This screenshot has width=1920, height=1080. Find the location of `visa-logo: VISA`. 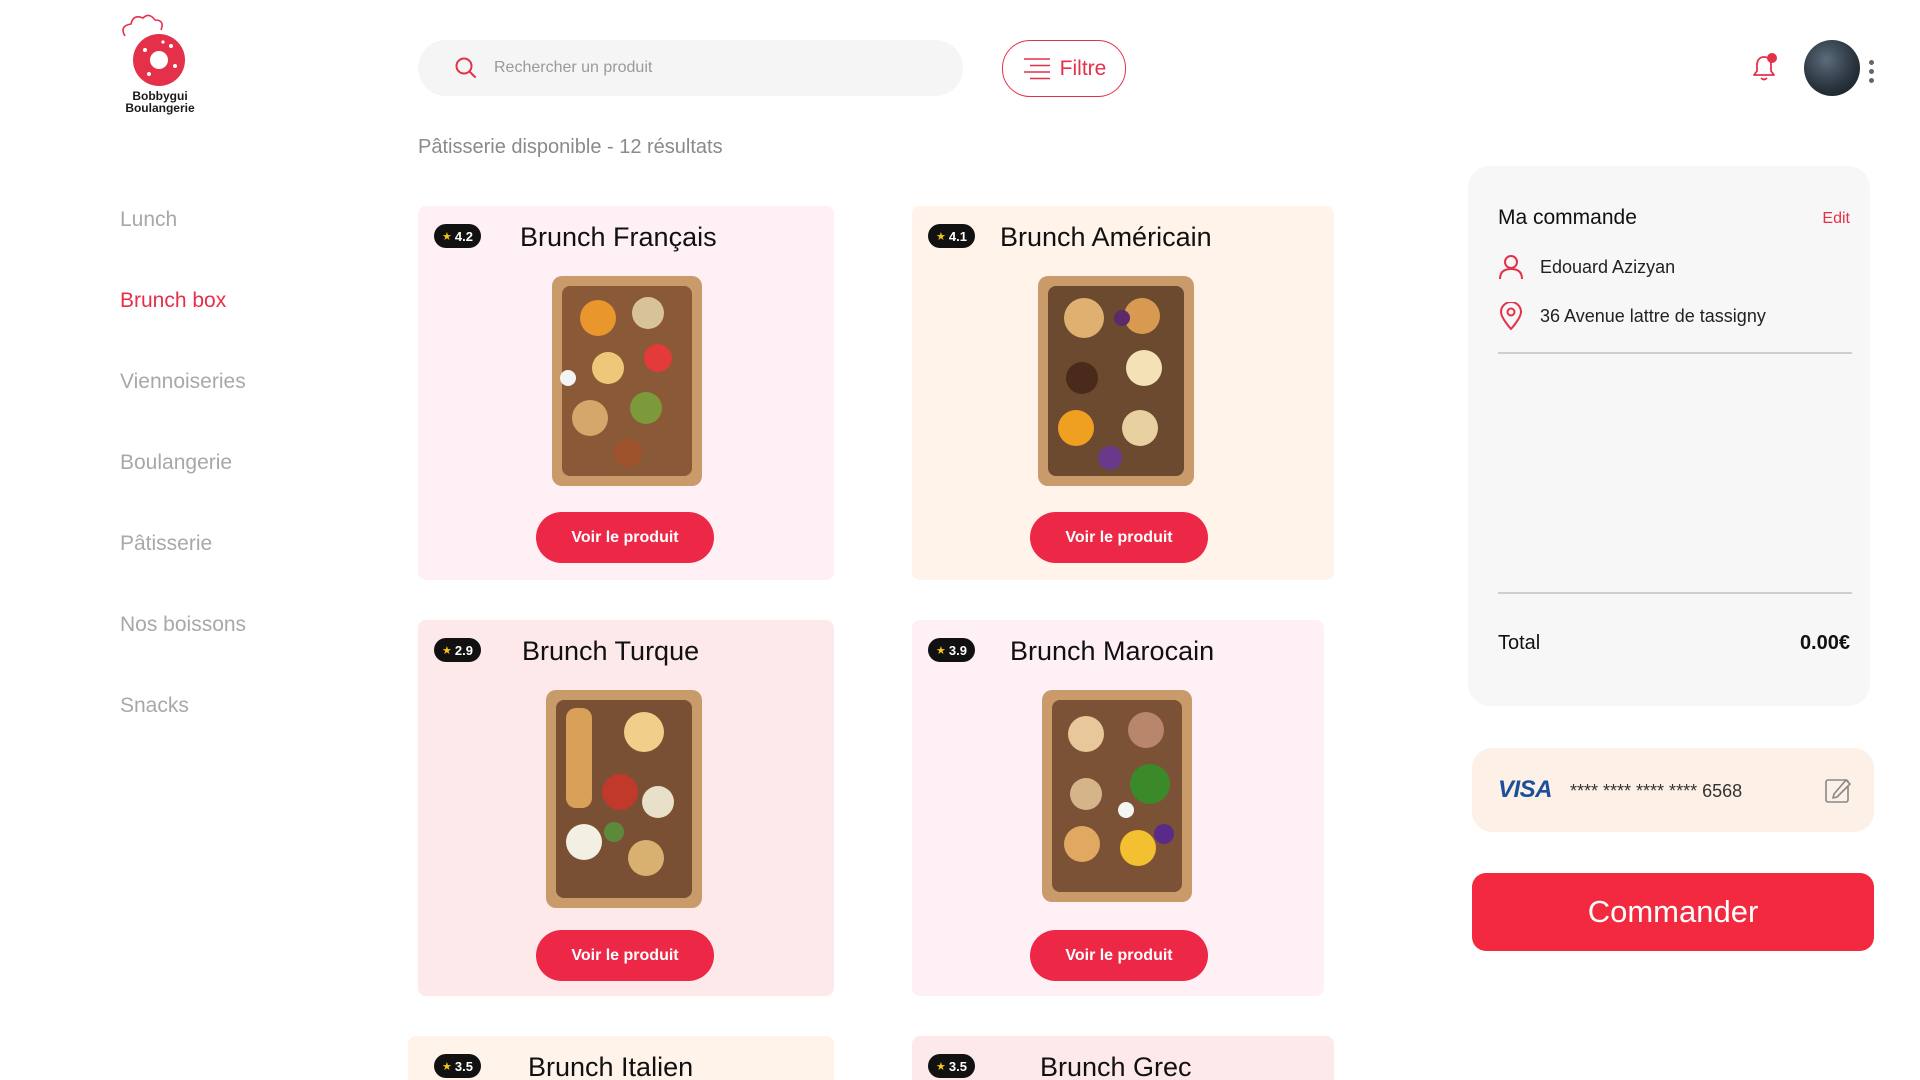

visa-logo: VISA is located at coordinates (1525, 789).